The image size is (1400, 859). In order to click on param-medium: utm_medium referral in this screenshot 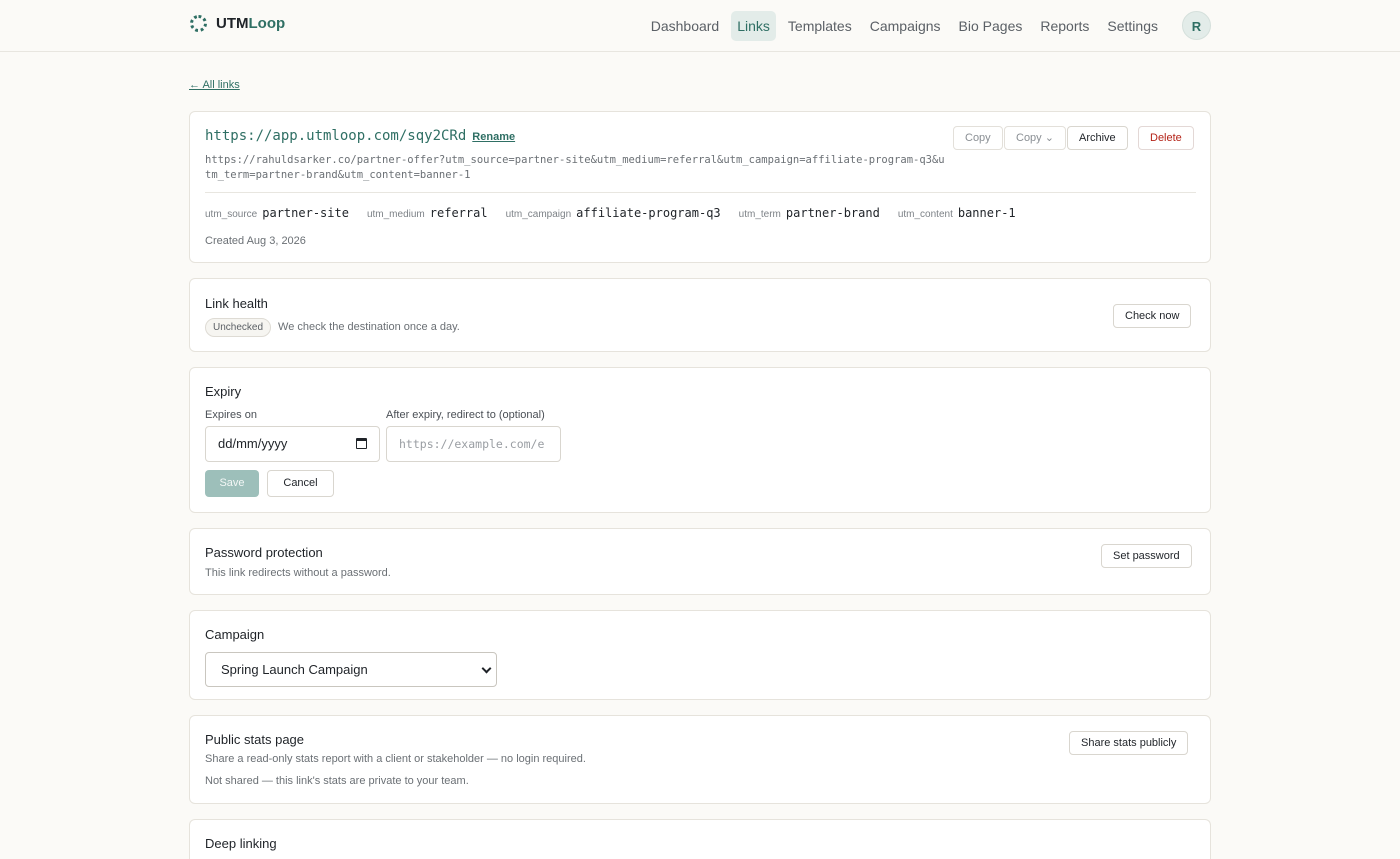, I will do `click(427, 213)`.